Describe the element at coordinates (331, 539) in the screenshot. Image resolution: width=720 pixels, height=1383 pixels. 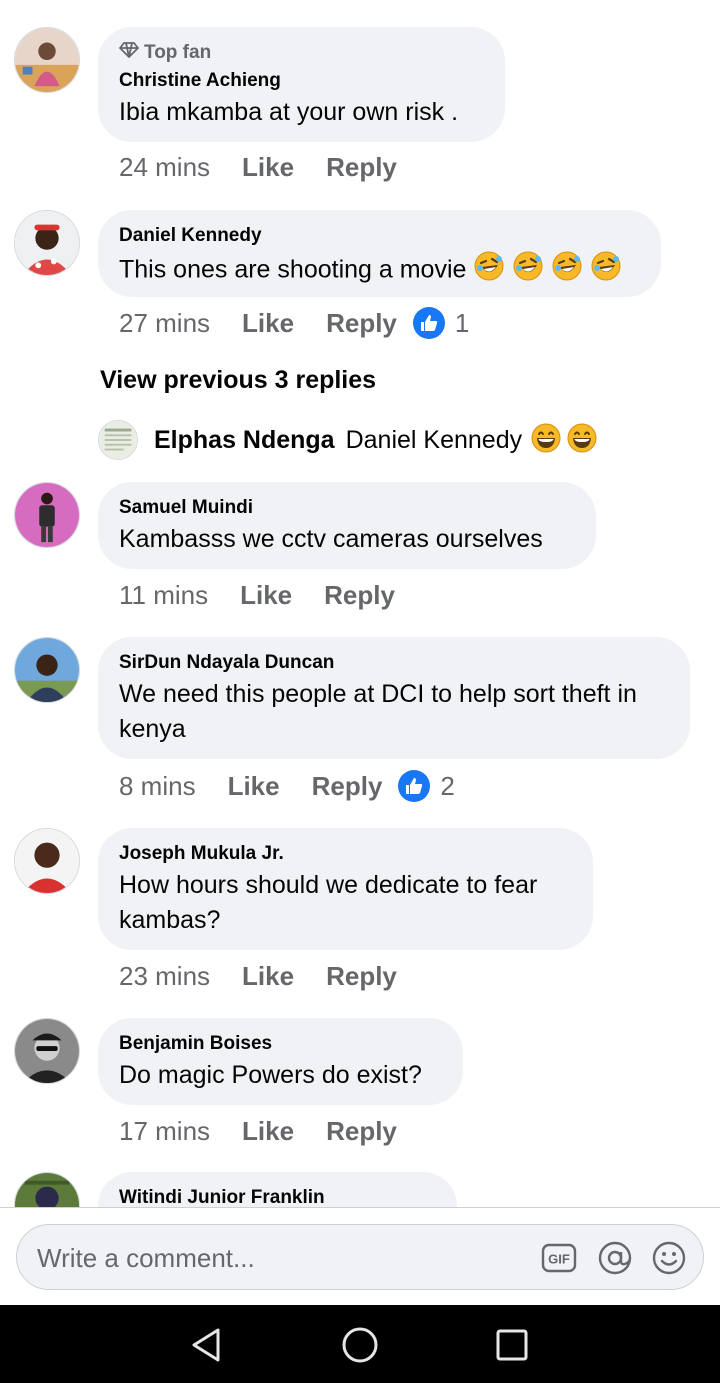
I see `comment-text: Kambasss we cctv cameras ourselves` at that location.